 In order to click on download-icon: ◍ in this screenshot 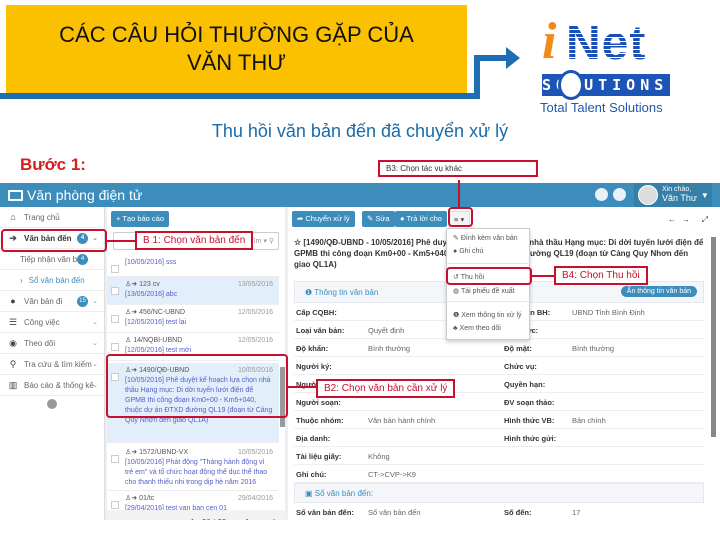, I will do `click(456, 291)`.